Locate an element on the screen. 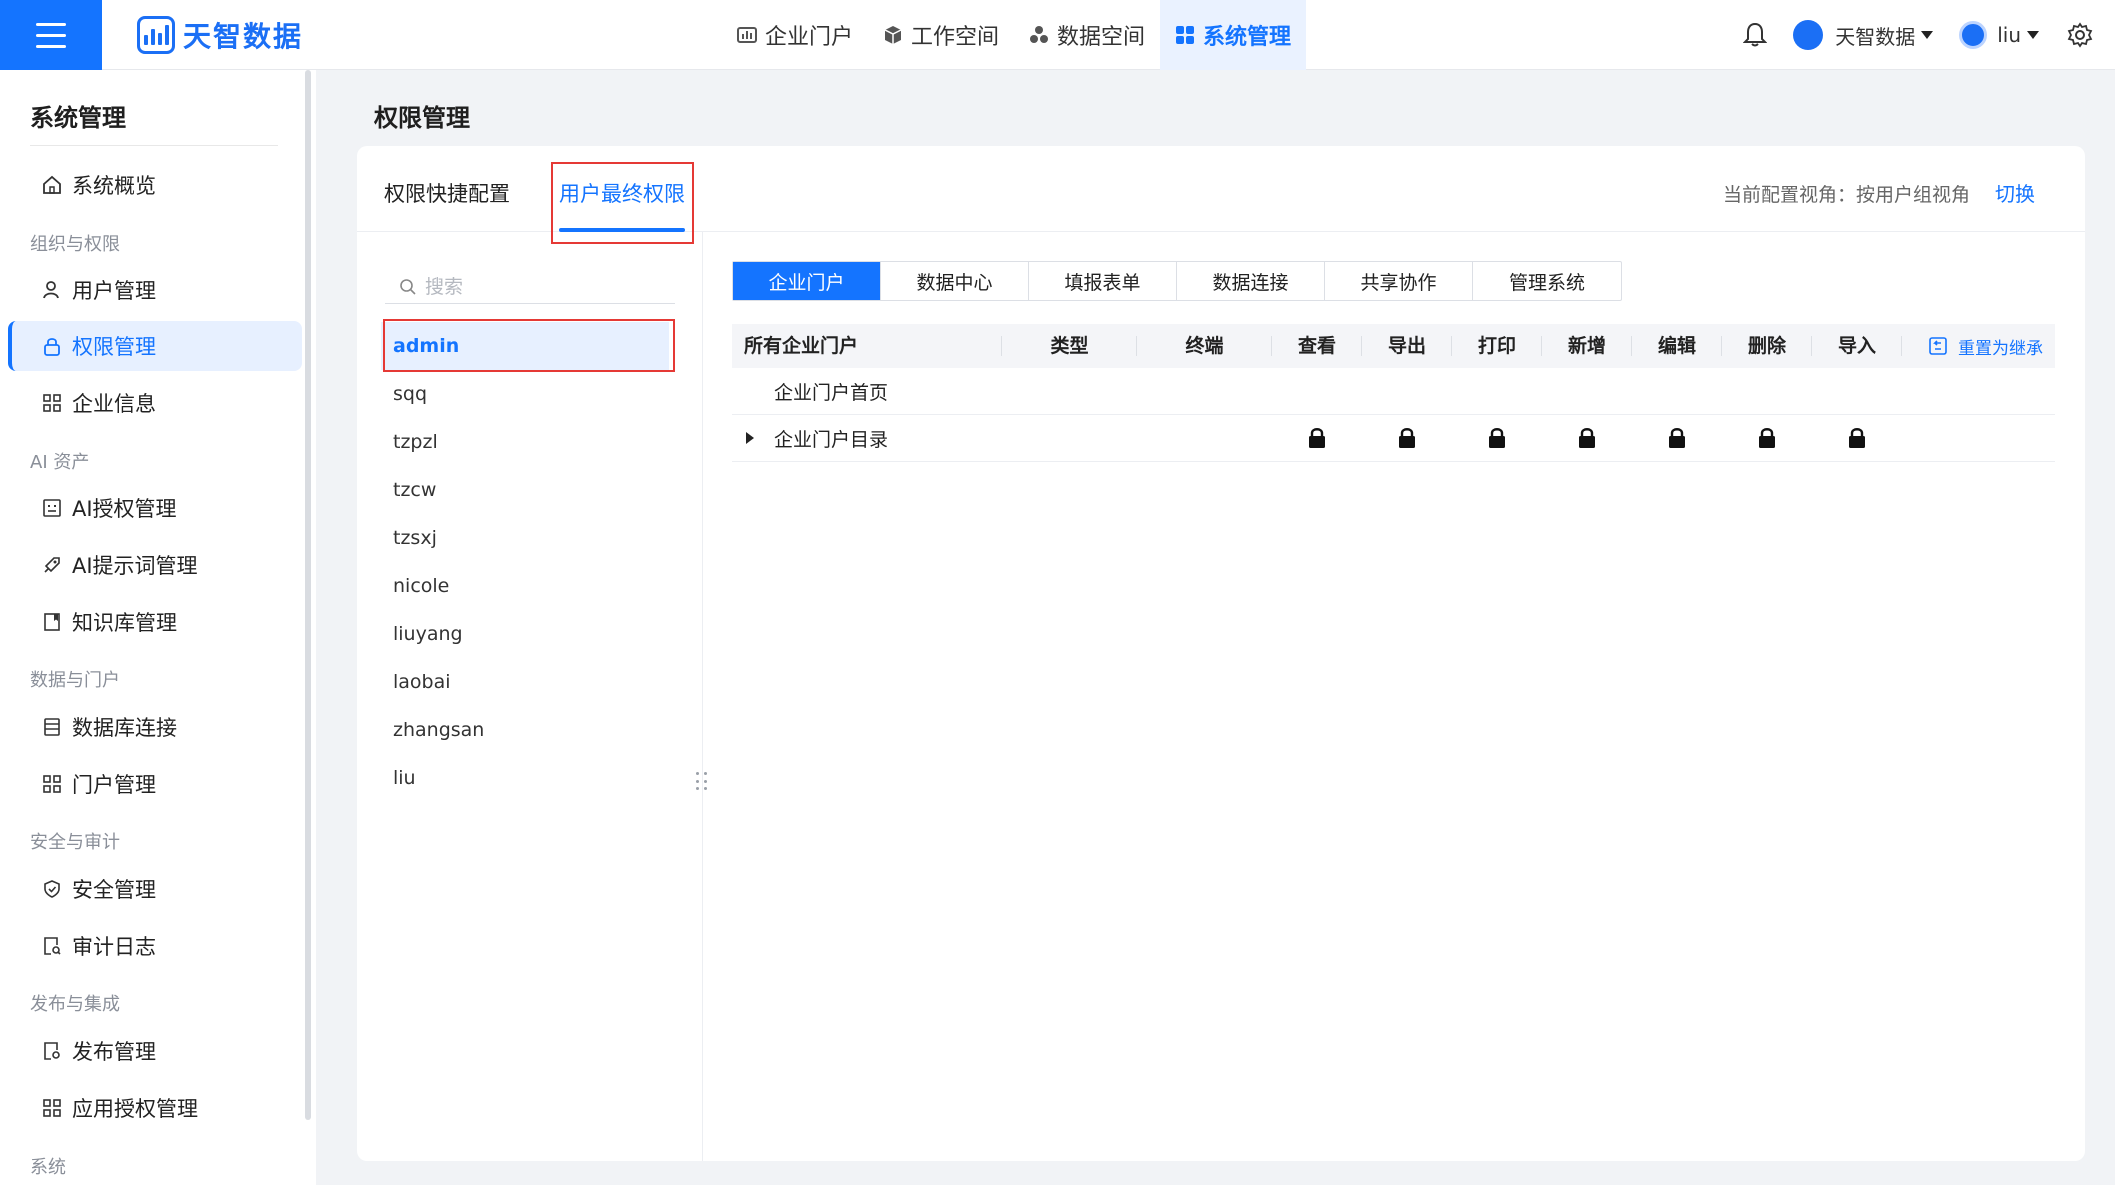 The image size is (2115, 1185). sidebar-item-label: 应用授权管理 is located at coordinates (135, 1109).